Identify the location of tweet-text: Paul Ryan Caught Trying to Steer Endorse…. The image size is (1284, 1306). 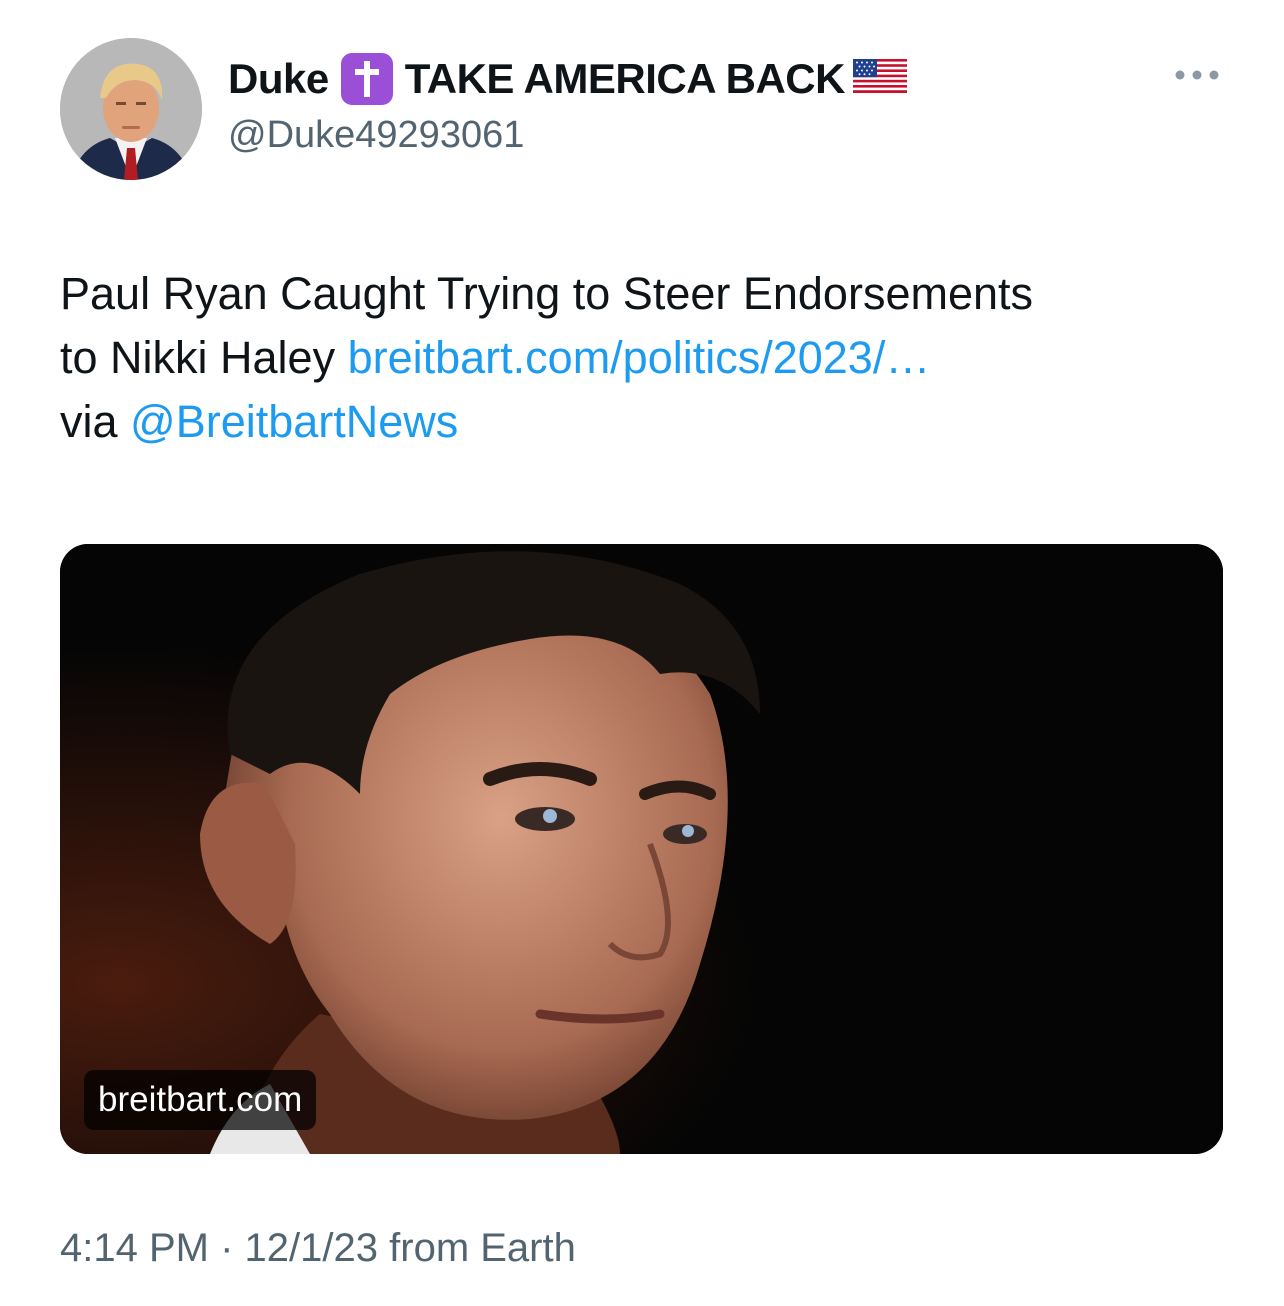
(650, 358).